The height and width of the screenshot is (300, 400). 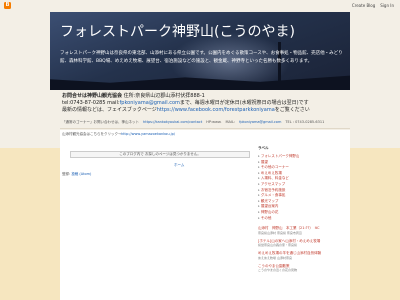 What do you see at coordinates (303, 255) in the screenshot?
I see `entry-item: めえめえ牧場の羊を通じ山添村自然体験 めえめえ牧場 山添村奈良` at bounding box center [303, 255].